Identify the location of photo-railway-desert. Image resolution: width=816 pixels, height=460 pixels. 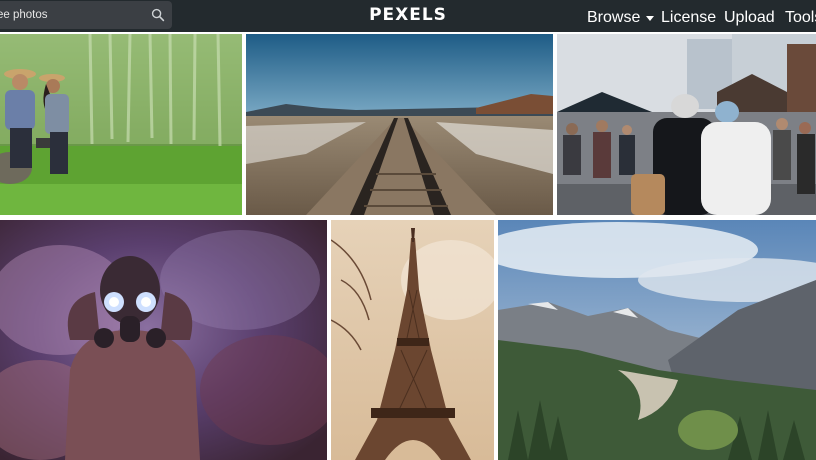
(399, 124).